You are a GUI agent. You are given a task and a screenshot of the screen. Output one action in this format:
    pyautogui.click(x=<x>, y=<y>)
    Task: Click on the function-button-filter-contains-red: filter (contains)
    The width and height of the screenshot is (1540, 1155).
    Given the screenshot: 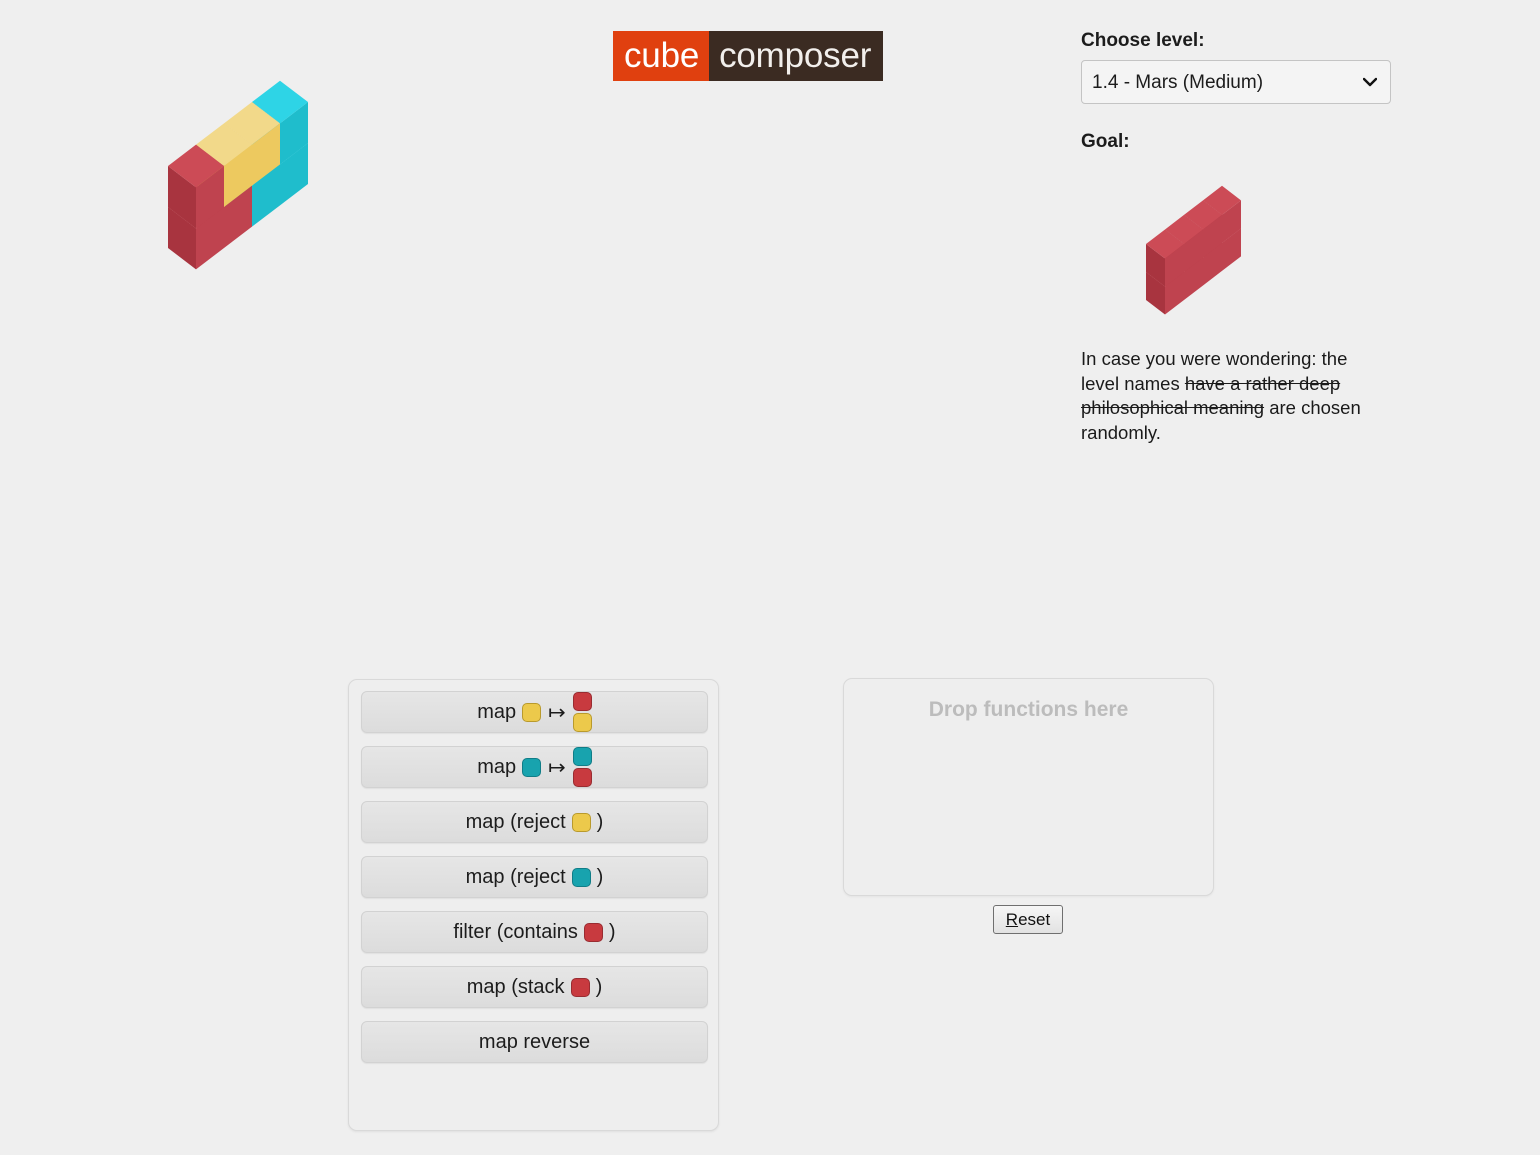 What is the action you would take?
    pyautogui.click(x=534, y=932)
    